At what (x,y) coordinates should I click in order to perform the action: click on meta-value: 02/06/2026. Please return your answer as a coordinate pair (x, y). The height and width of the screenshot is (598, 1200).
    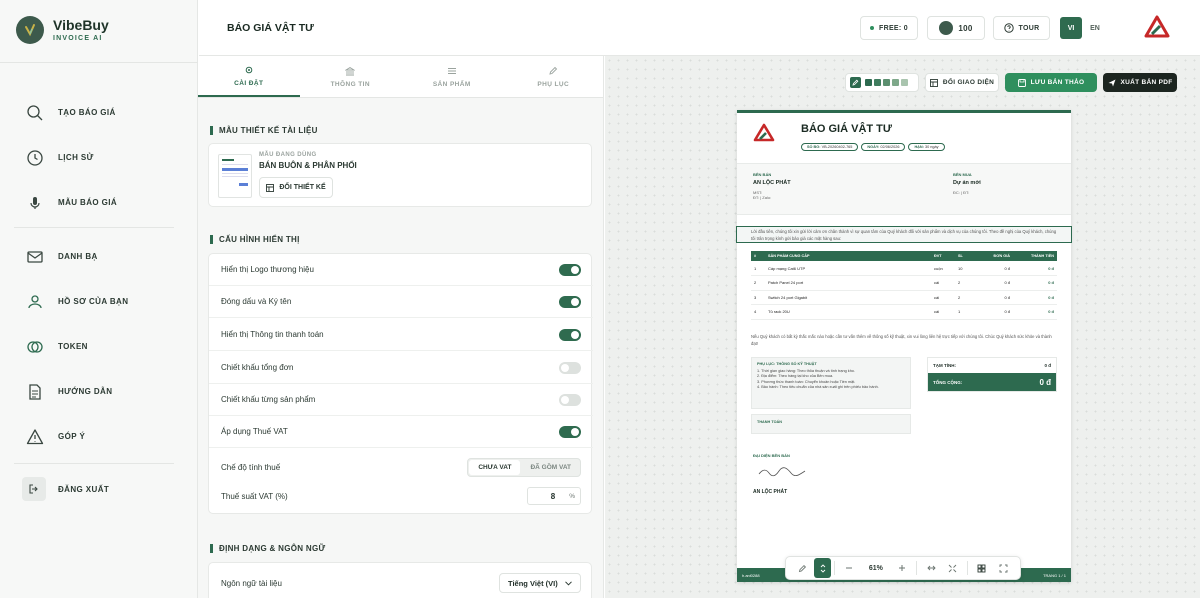
    Looking at the image, I should click on (890, 147).